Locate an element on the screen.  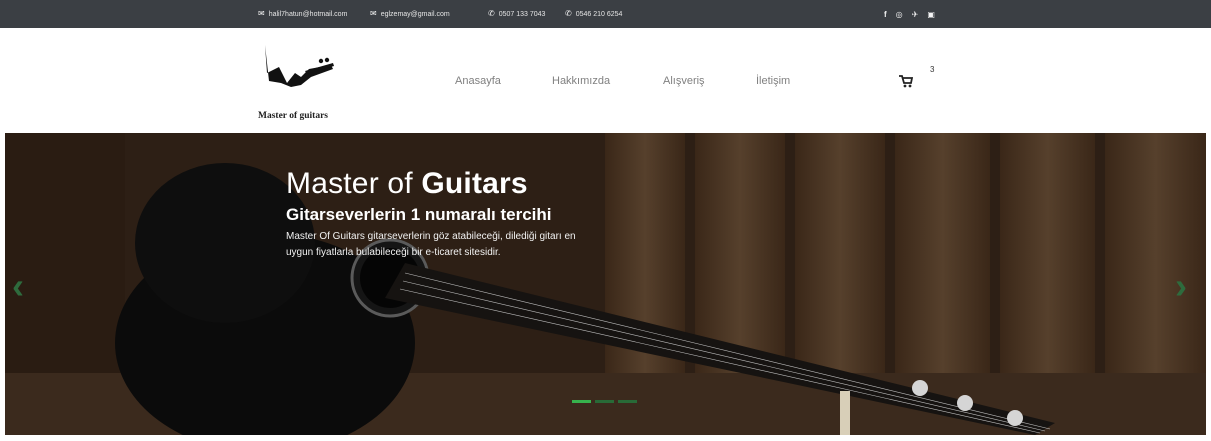
chevron-left-icon: ‹ is located at coordinates (18, 285).